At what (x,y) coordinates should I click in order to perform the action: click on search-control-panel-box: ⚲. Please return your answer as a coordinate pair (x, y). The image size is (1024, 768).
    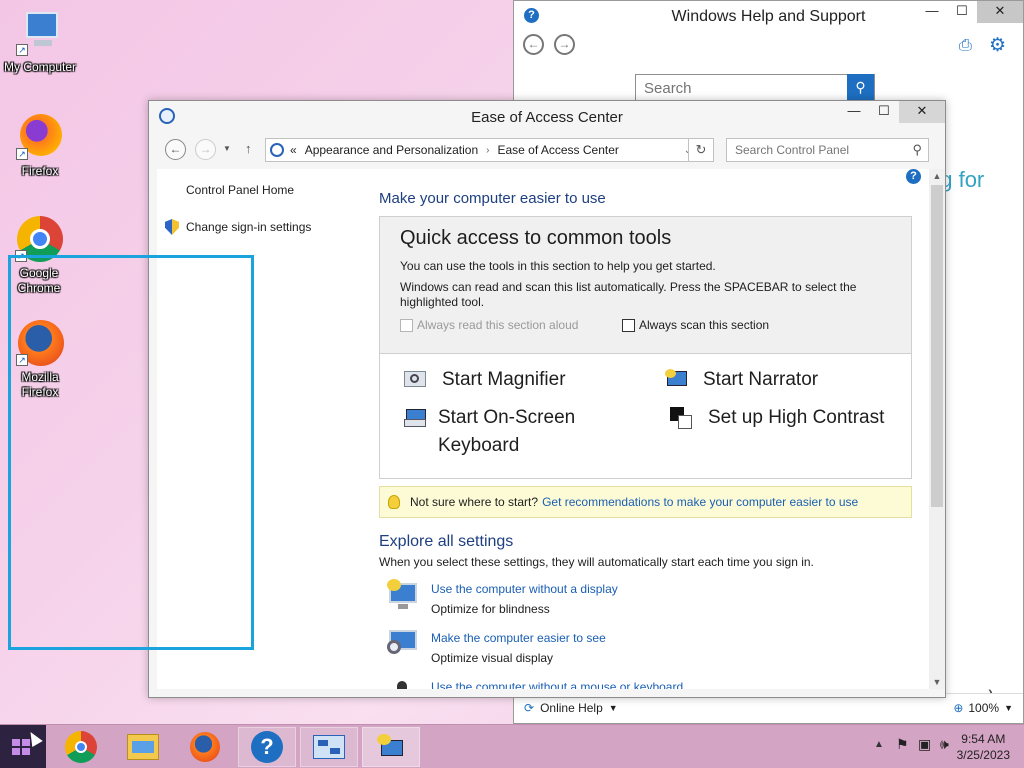
    Looking at the image, I should click on (827, 150).